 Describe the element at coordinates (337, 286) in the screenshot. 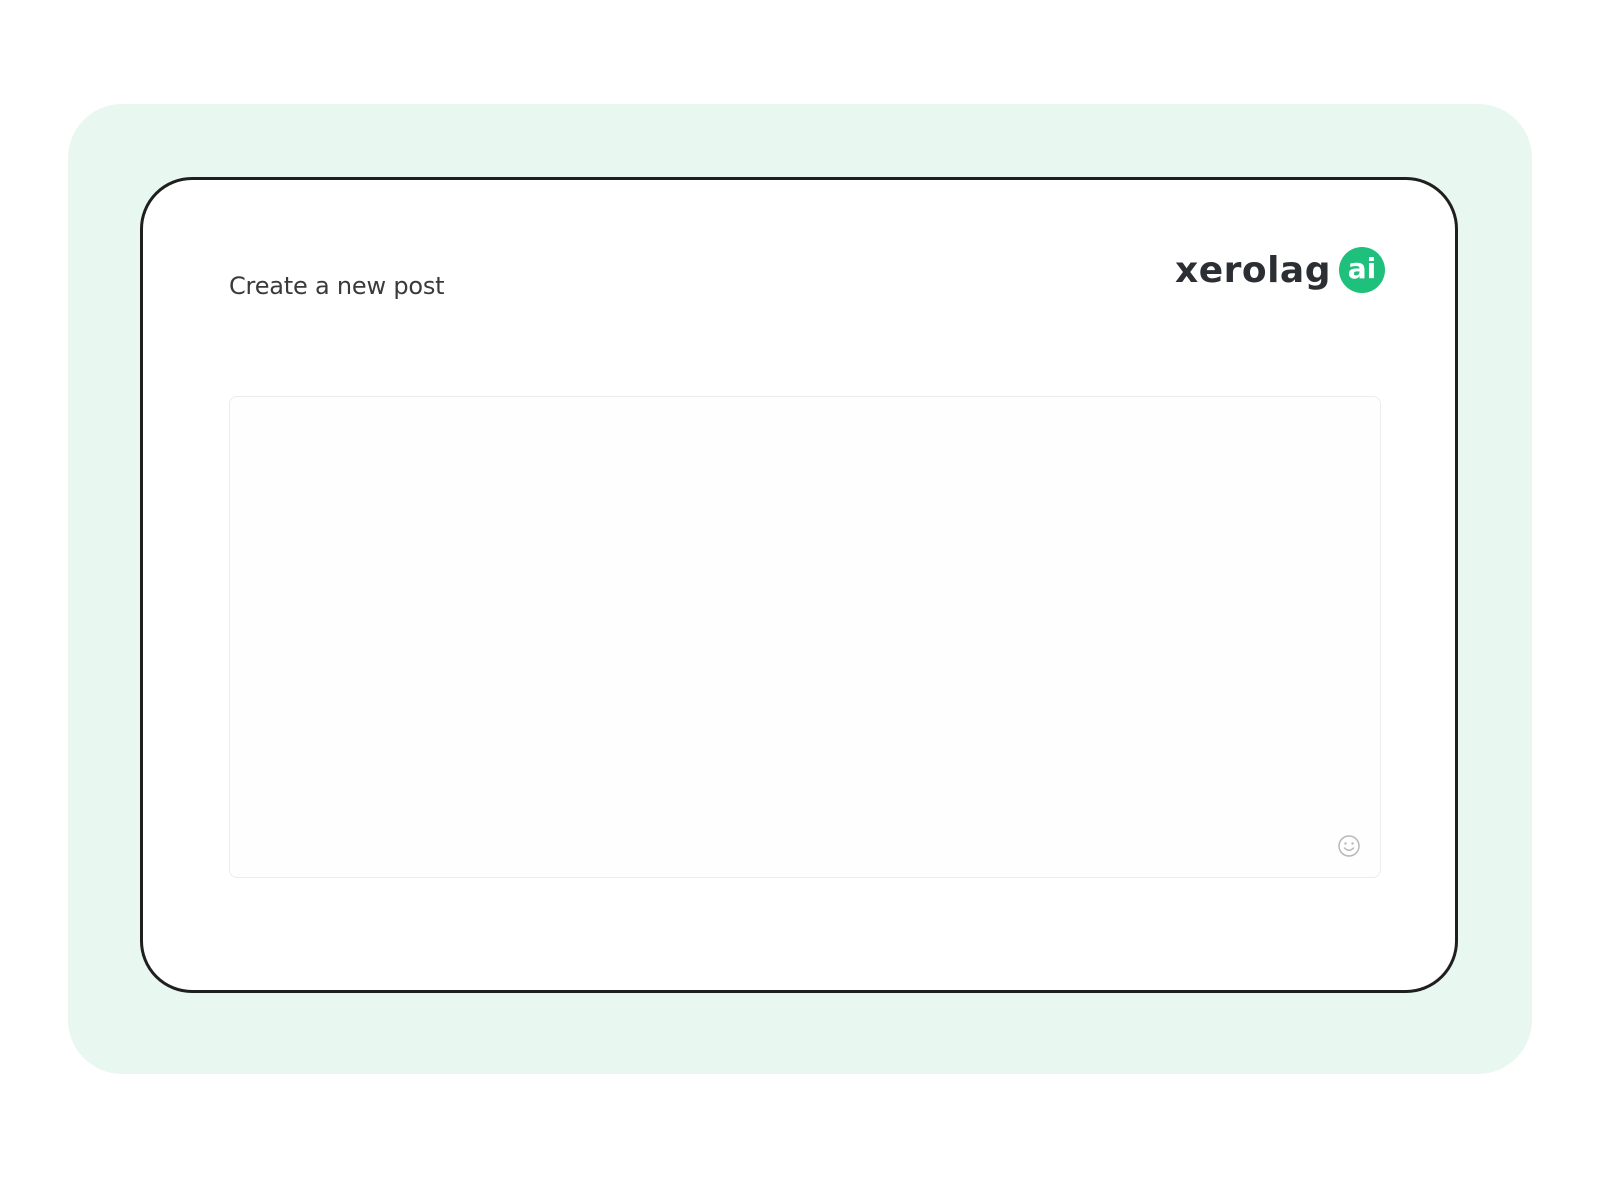

I see `page-title: Create a new post` at that location.